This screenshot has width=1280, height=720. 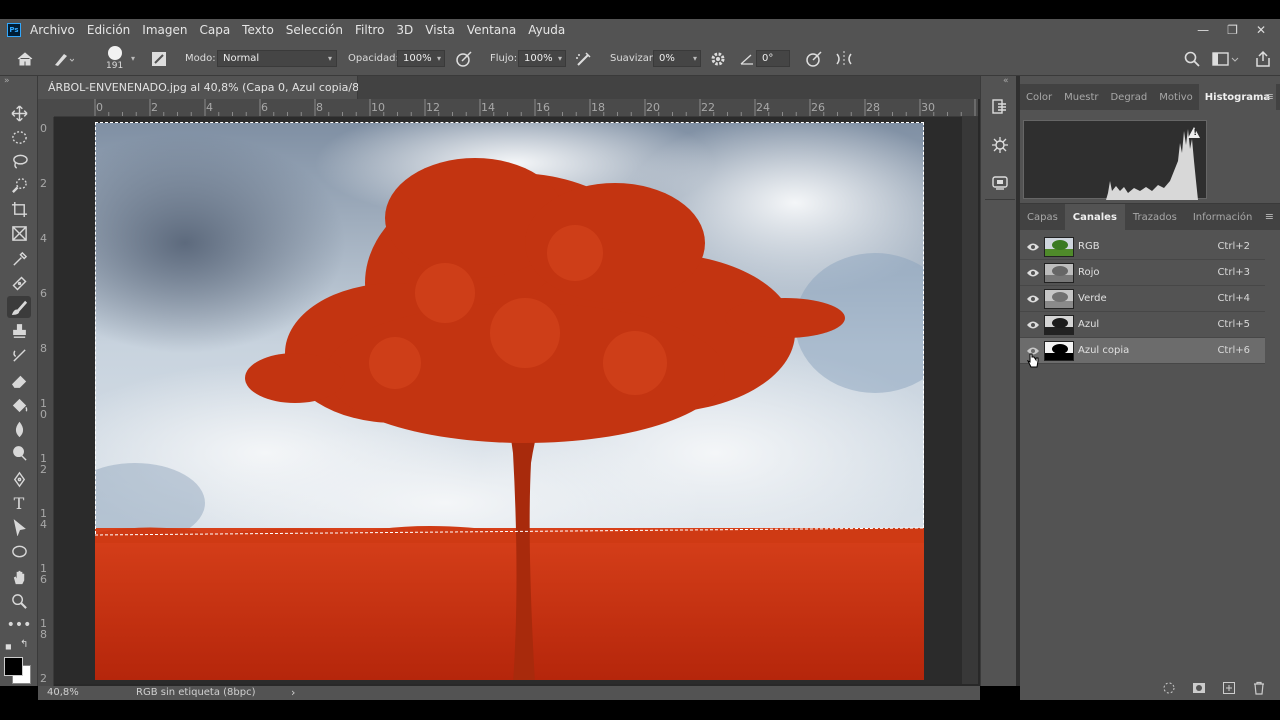 I want to click on eraser-tool-icon, so click(x=19, y=381).